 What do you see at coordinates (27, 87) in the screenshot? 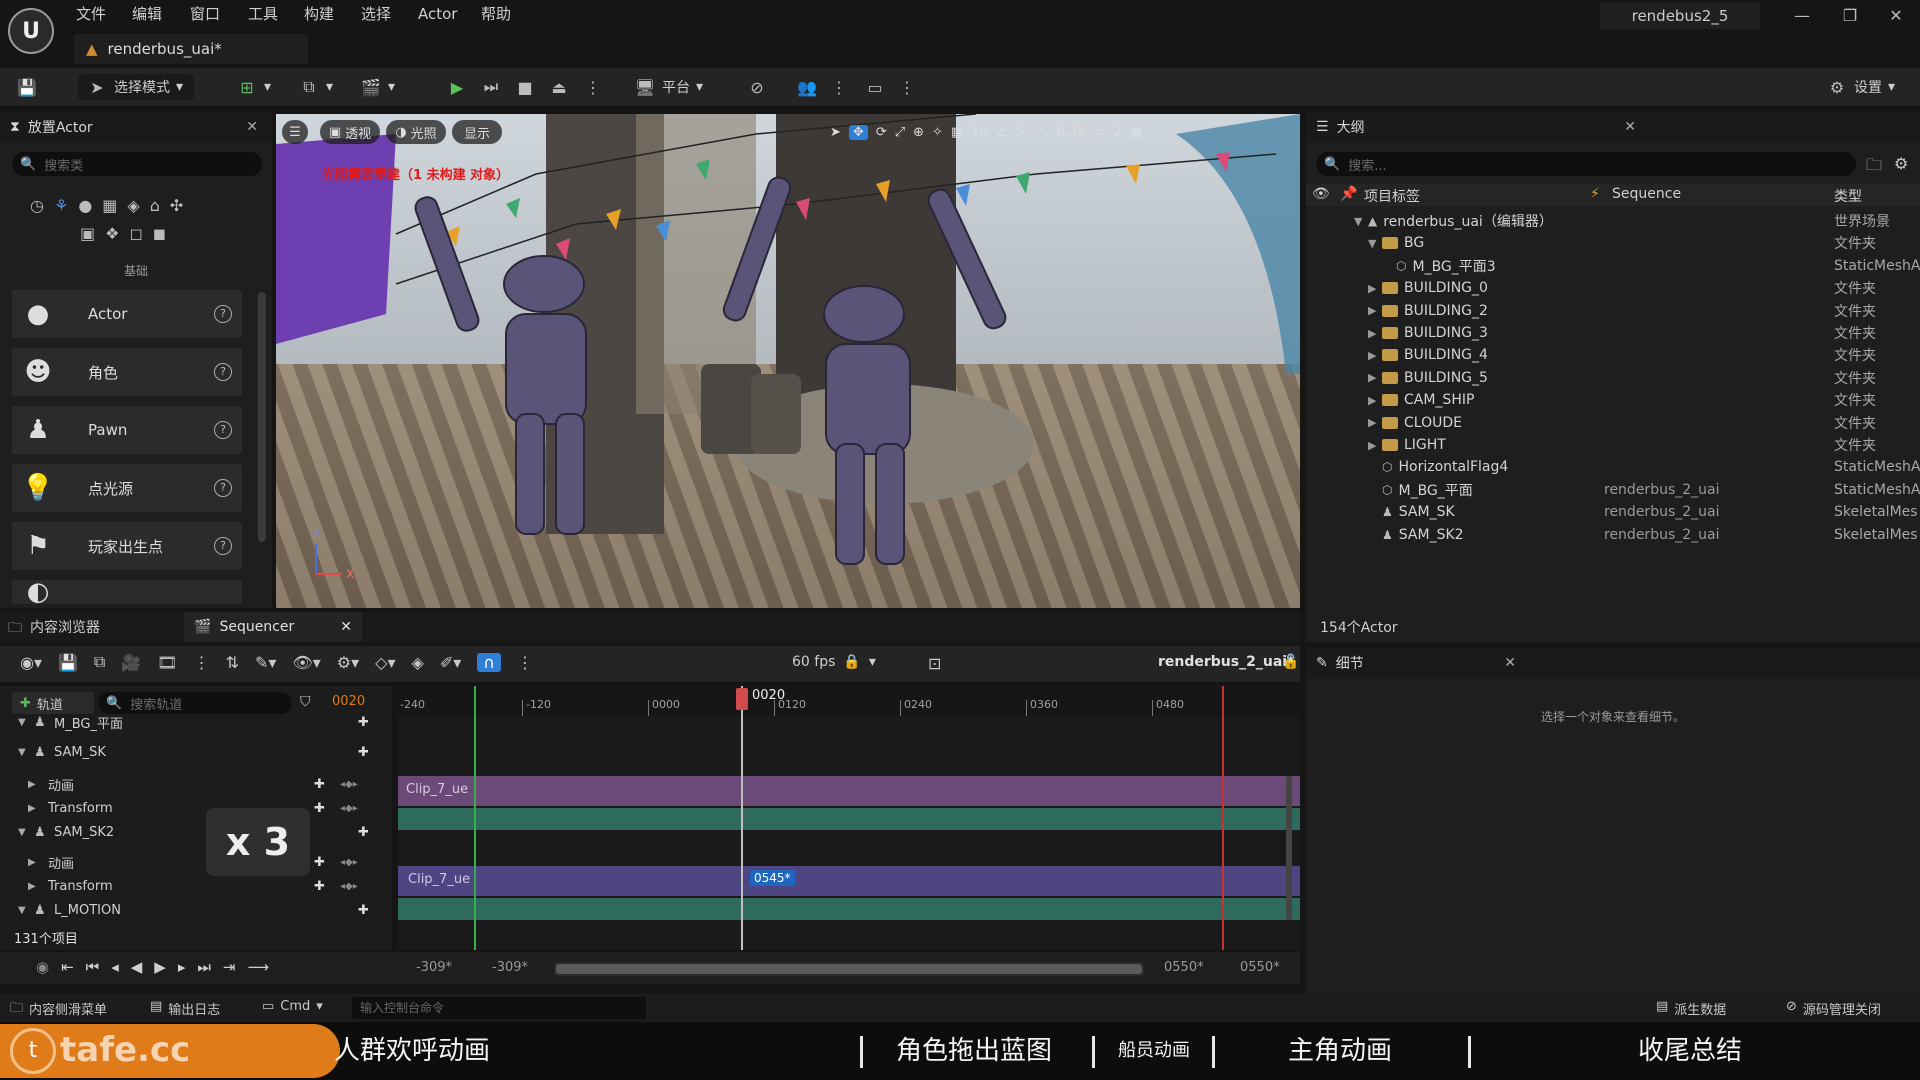
I see `save-icon: 💾` at bounding box center [27, 87].